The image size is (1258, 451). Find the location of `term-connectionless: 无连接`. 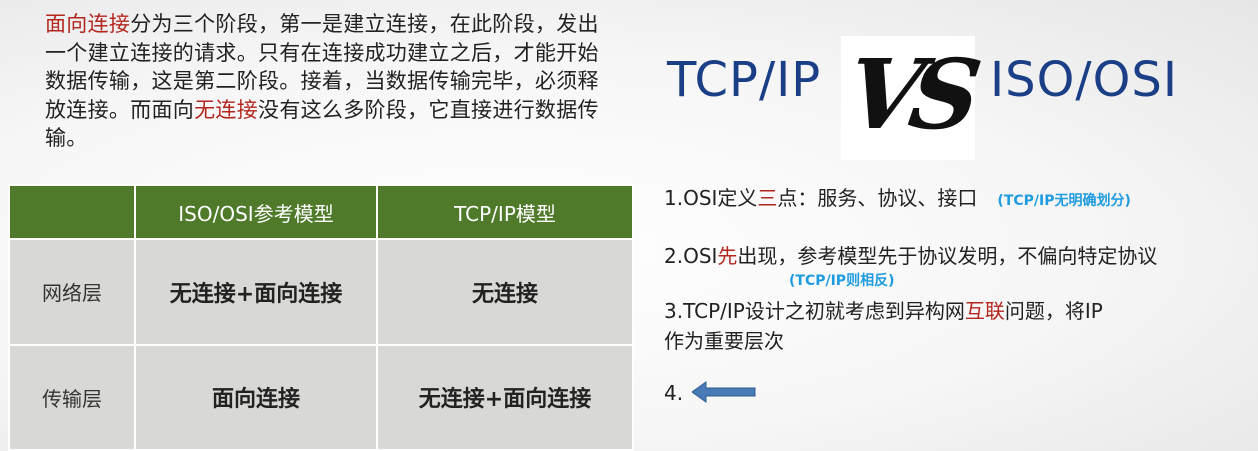

term-connectionless: 无连接 is located at coordinates (226, 109).